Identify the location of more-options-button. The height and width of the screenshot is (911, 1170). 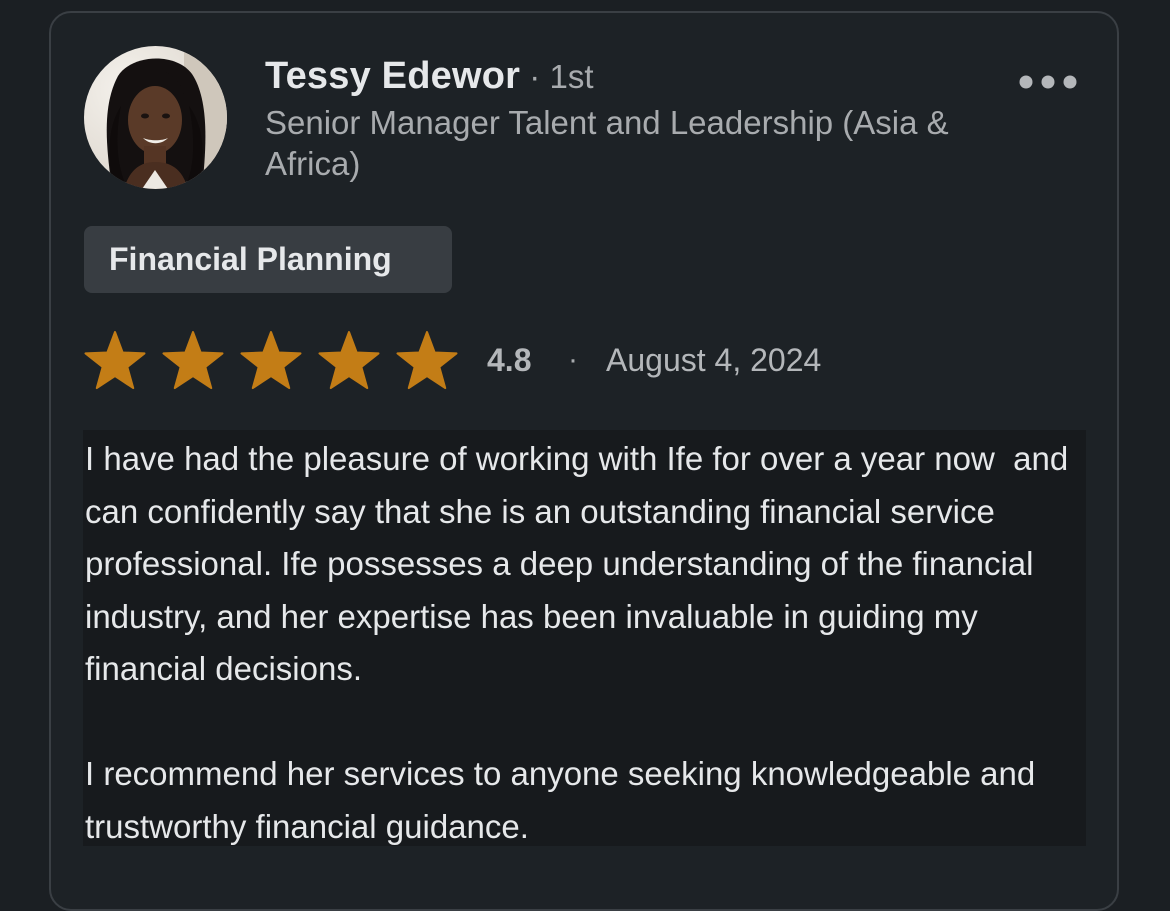
(1048, 82).